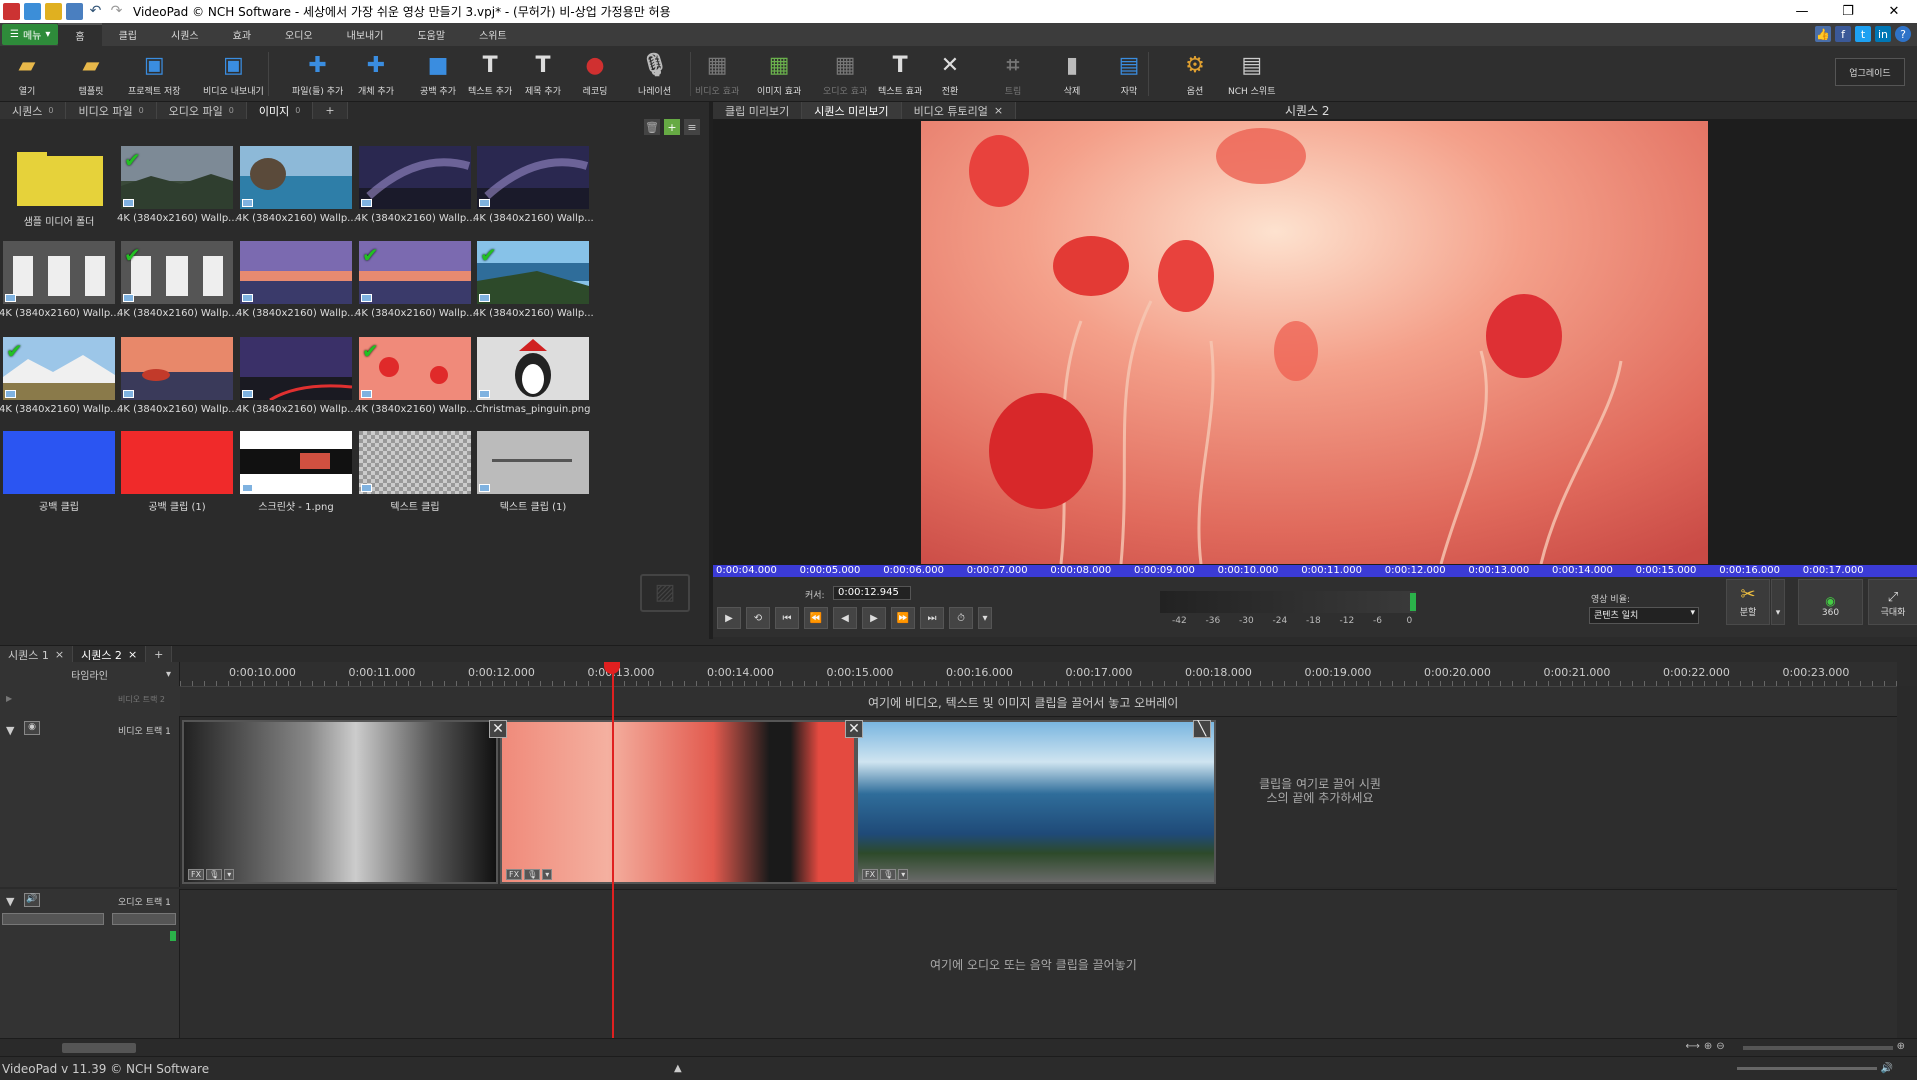 The height and width of the screenshot is (1080, 1917). Describe the element at coordinates (53, 11) in the screenshot. I see `open-project-icon` at that location.